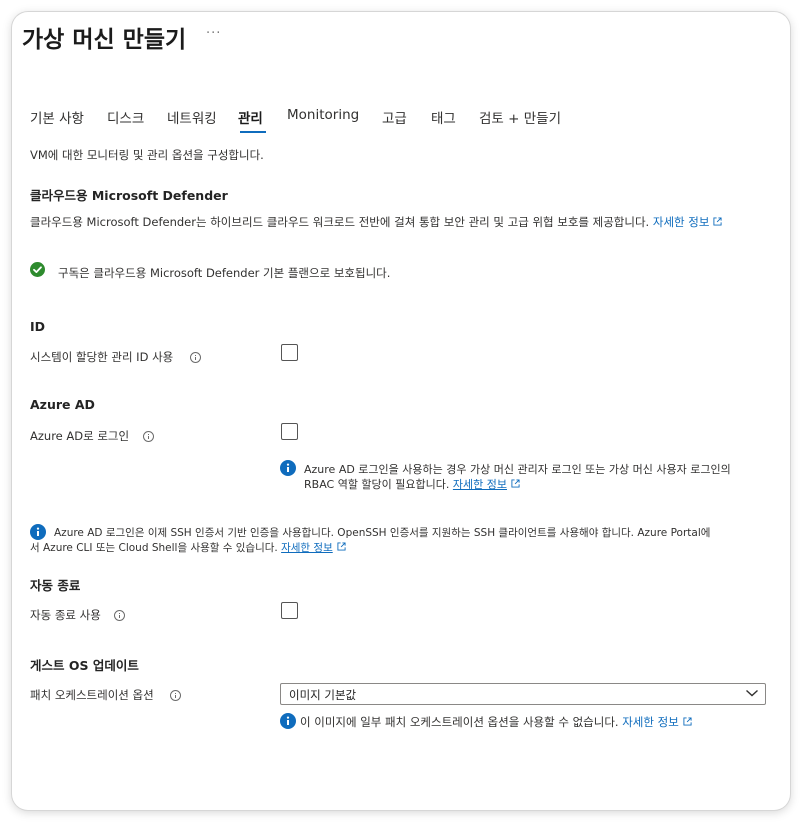 The width and height of the screenshot is (803, 824). What do you see at coordinates (520, 117) in the screenshot?
I see `tab-review-create: 검토 + 만들기` at bounding box center [520, 117].